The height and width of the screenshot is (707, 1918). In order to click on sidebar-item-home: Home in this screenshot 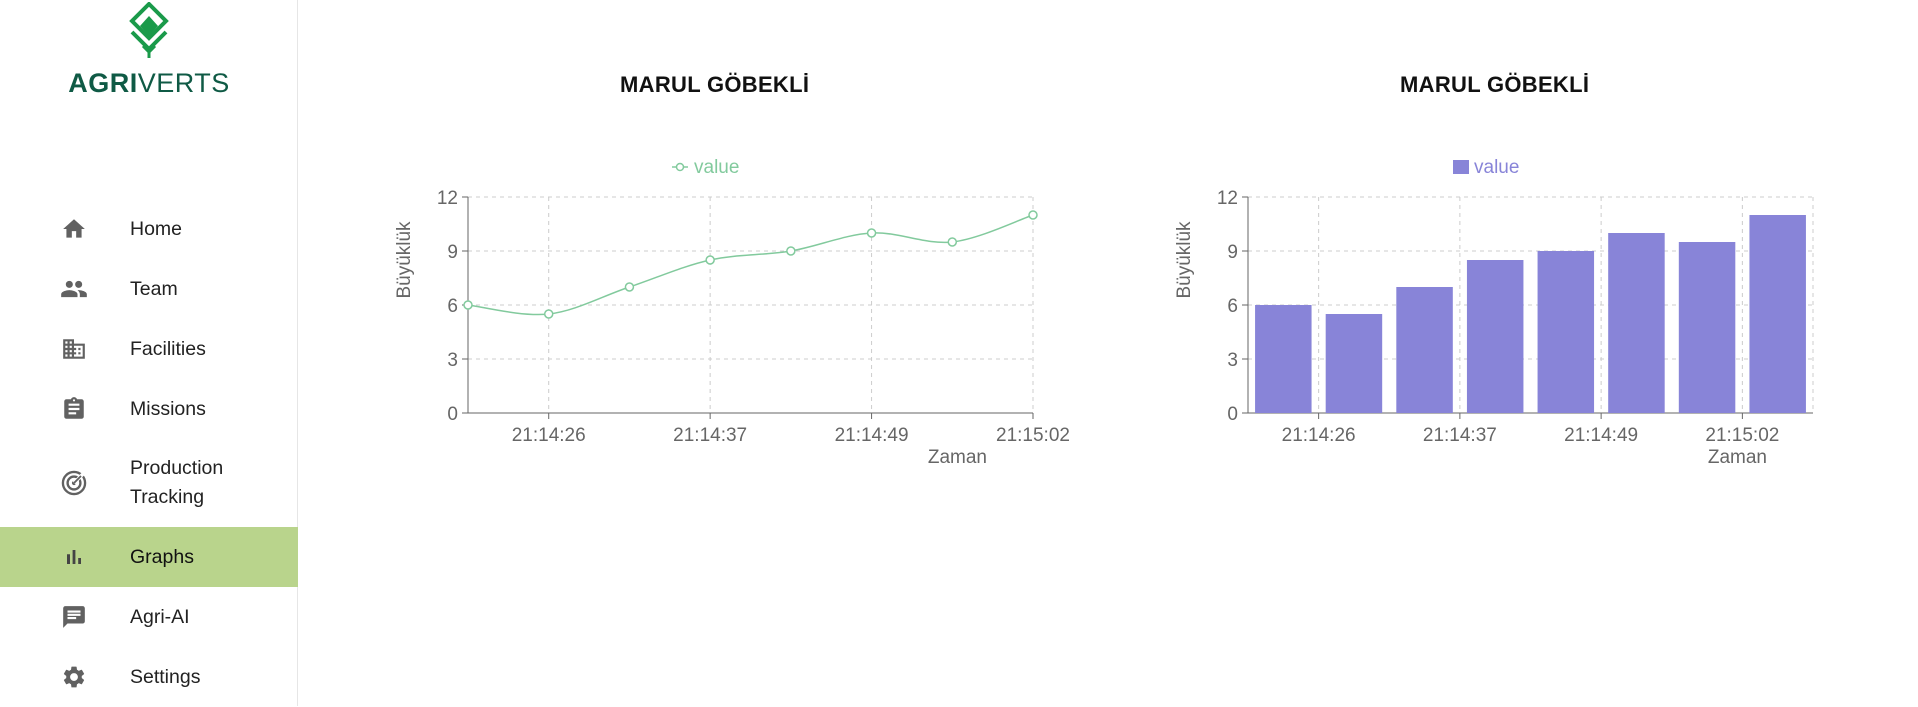, I will do `click(149, 229)`.